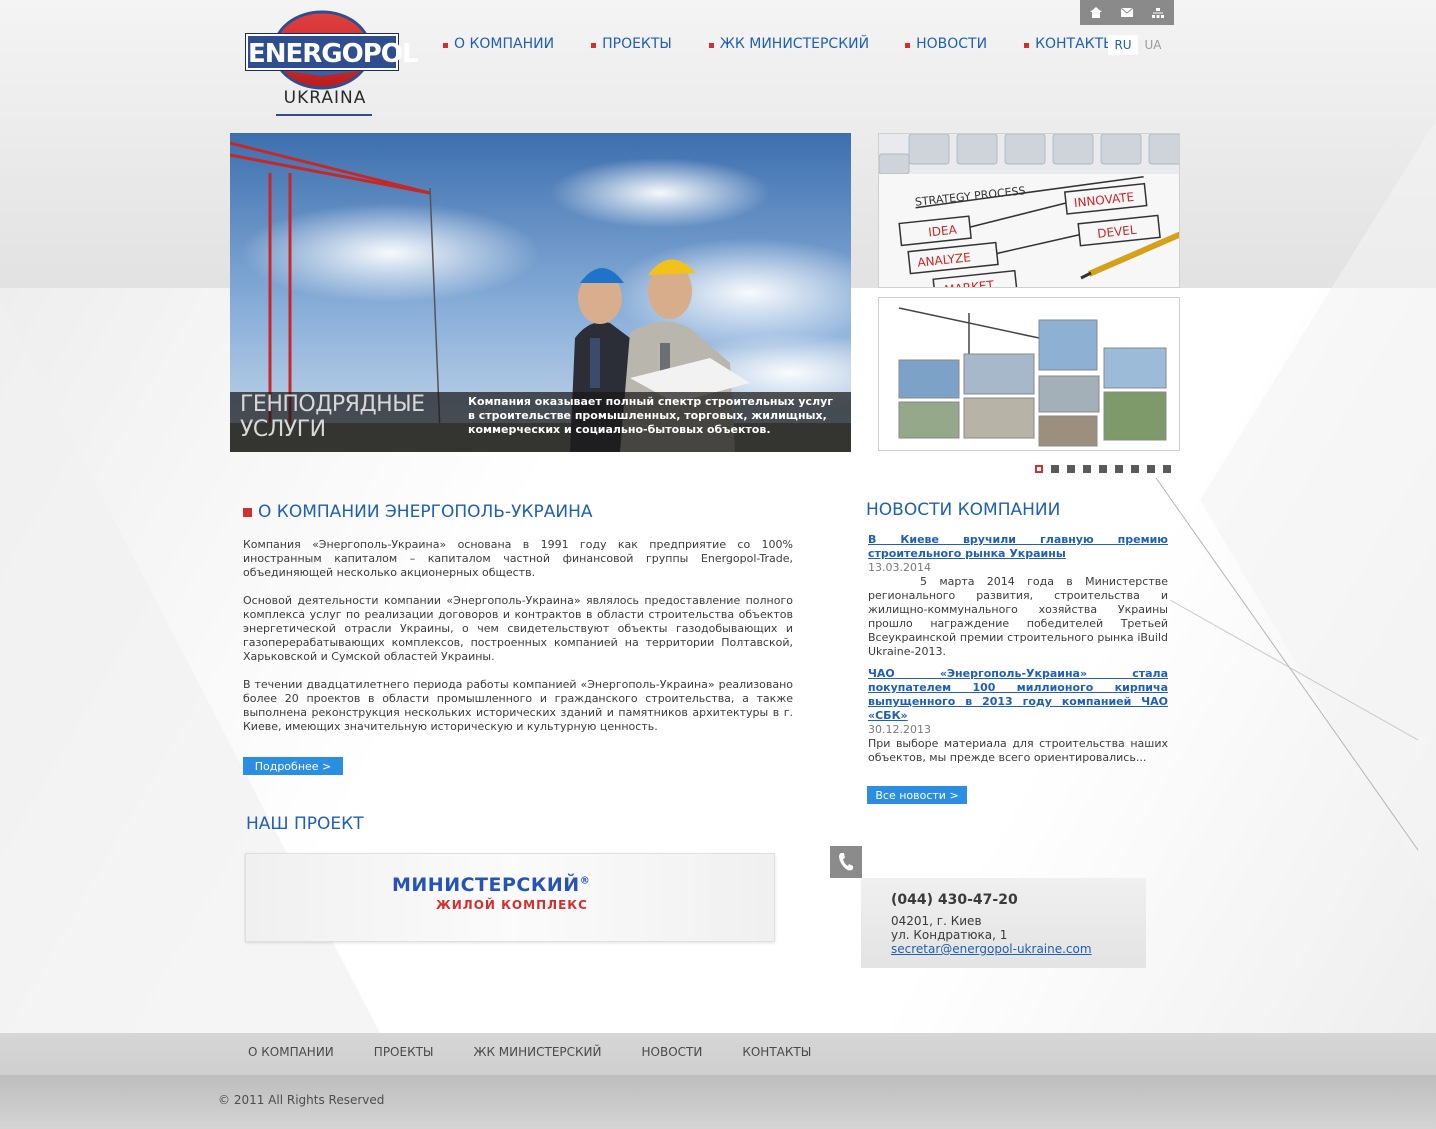  I want to click on project-subtitle: ЖИЛОЙ КОМПЛЕКС, so click(512, 905).